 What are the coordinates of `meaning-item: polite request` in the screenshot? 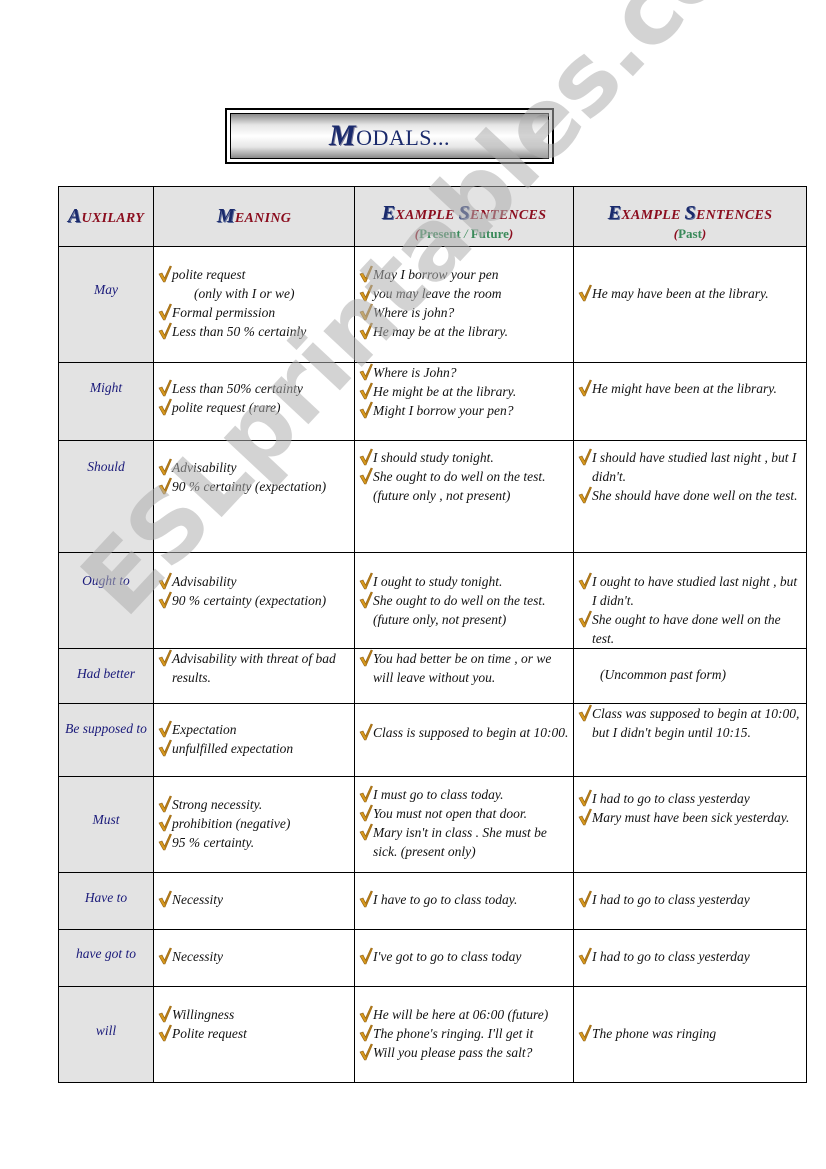 It's located at (252, 274).